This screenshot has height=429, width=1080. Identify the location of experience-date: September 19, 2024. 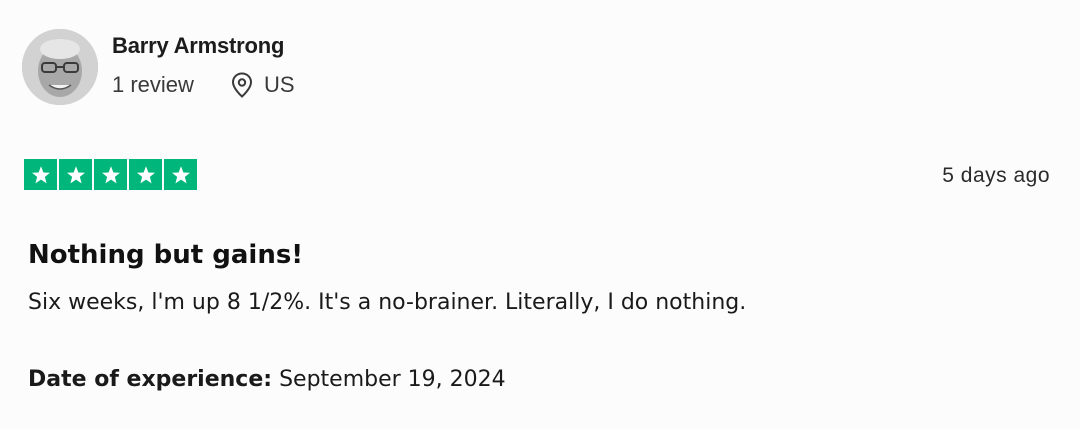
(392, 379).